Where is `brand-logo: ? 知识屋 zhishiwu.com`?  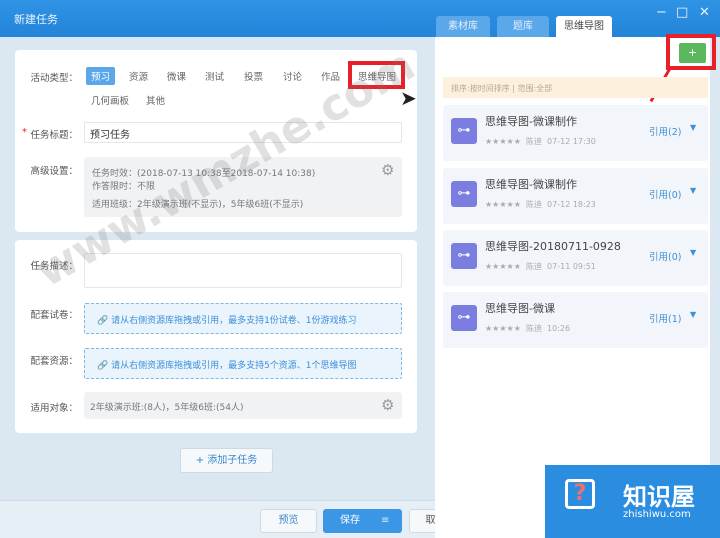 brand-logo: ? 知识屋 zhishiwu.com is located at coordinates (632, 501).